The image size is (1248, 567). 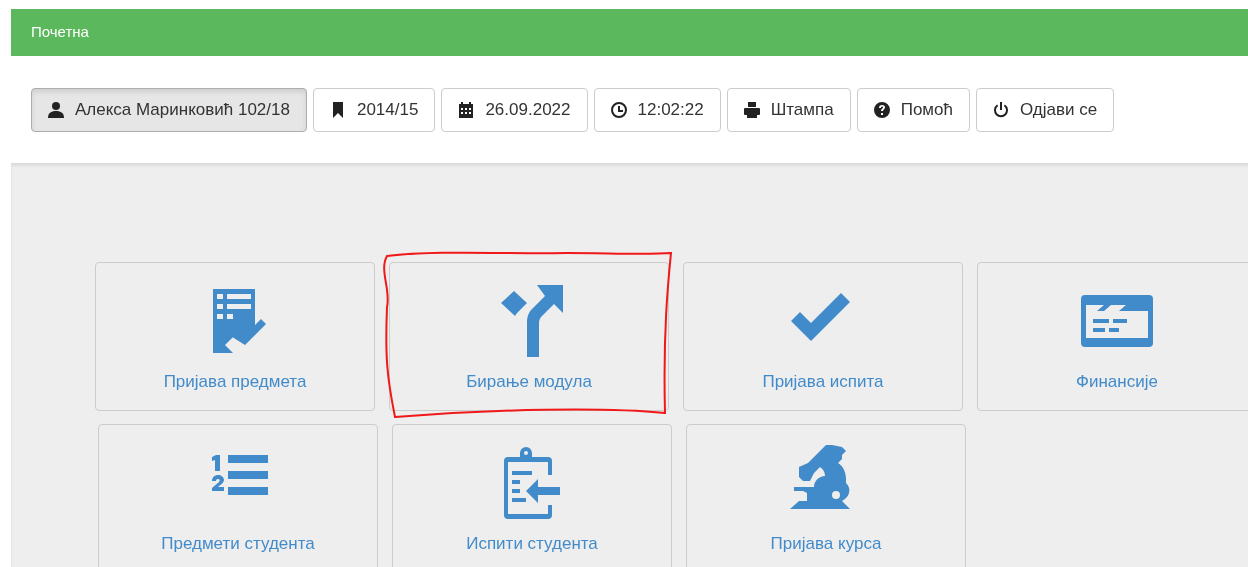 I want to click on toolbar-button: Штампа, so click(x=788, y=110).